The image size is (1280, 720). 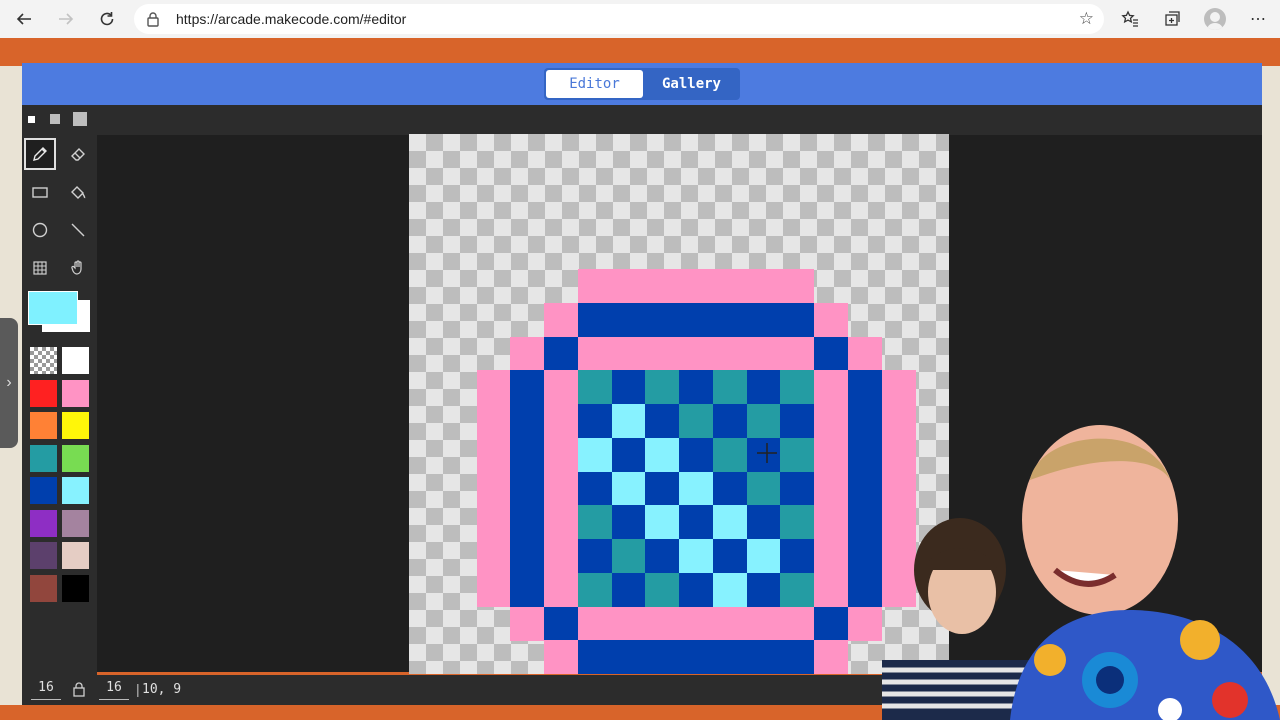 What do you see at coordinates (78, 230) in the screenshot?
I see `line-tool-icon` at bounding box center [78, 230].